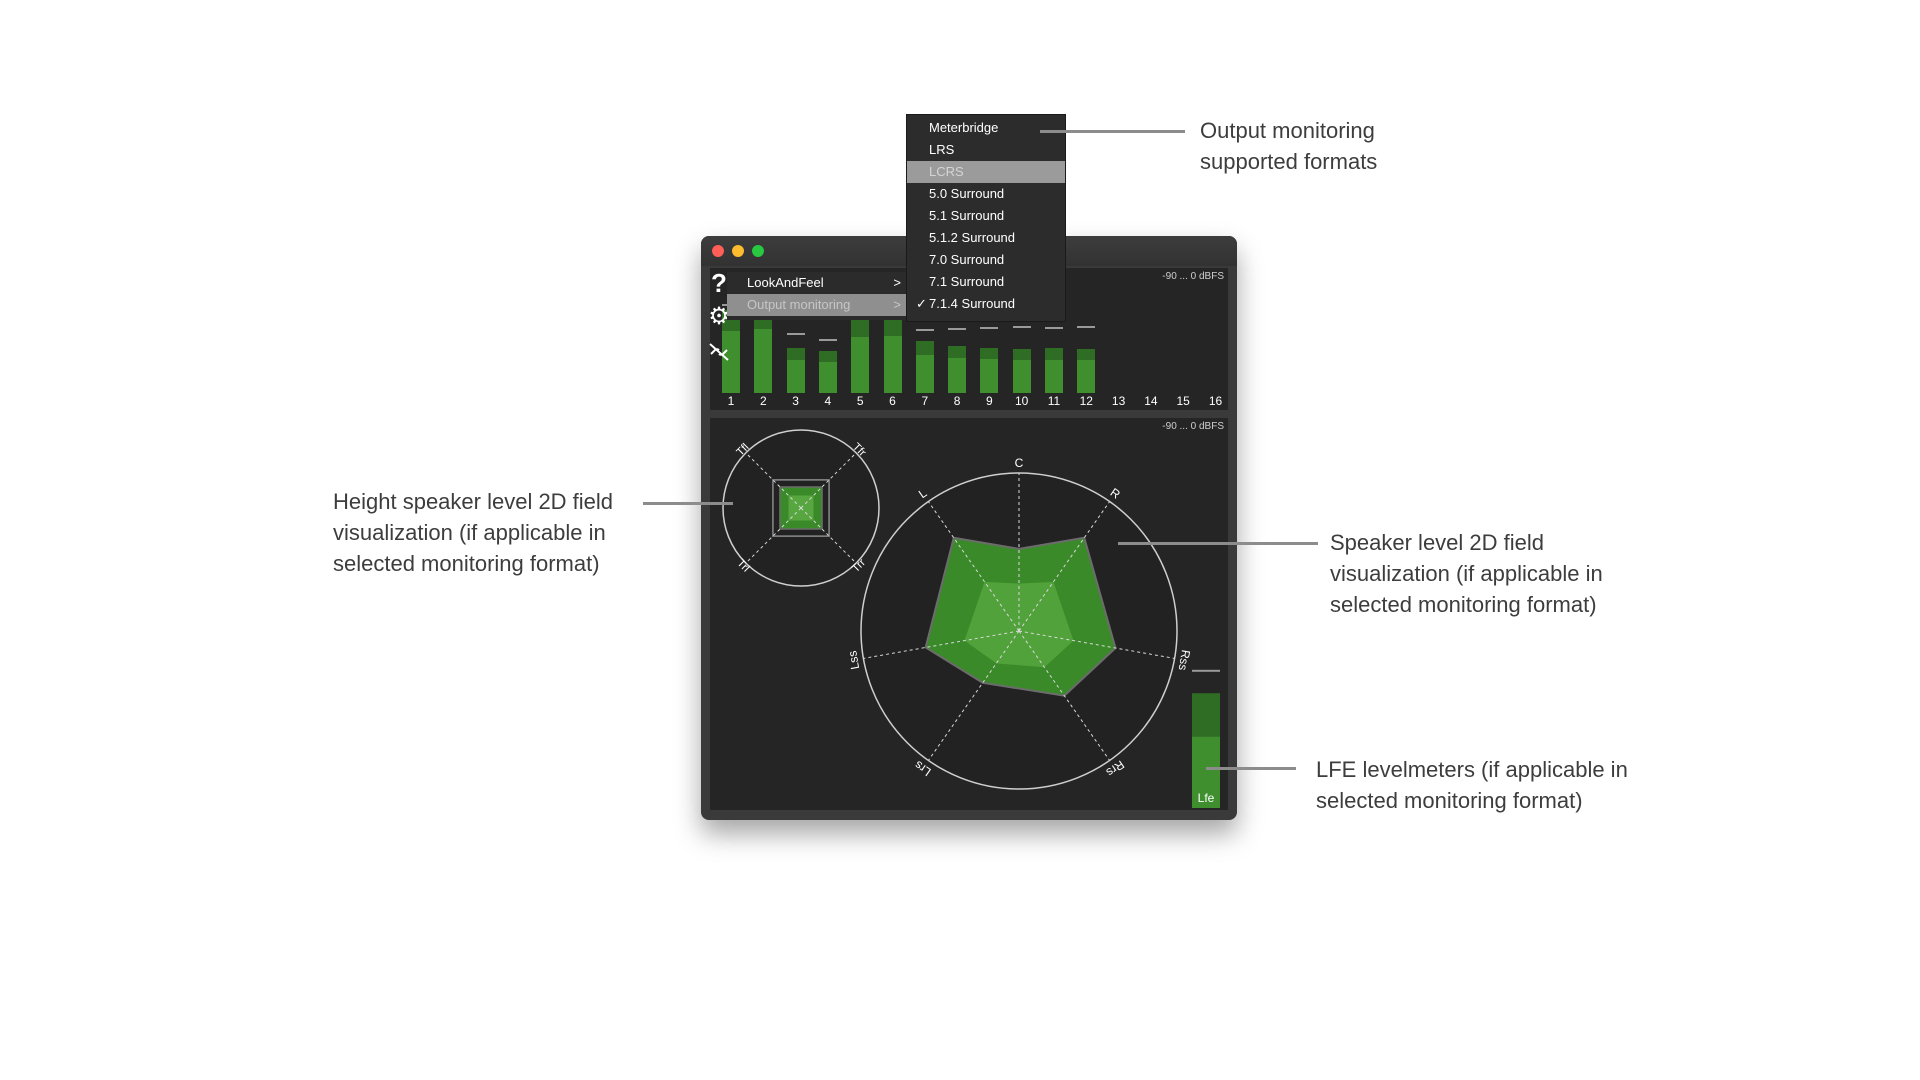 The height and width of the screenshot is (1080, 1920). What do you see at coordinates (972, 237) in the screenshot?
I see `format-label: 5.1.2 Surround` at bounding box center [972, 237].